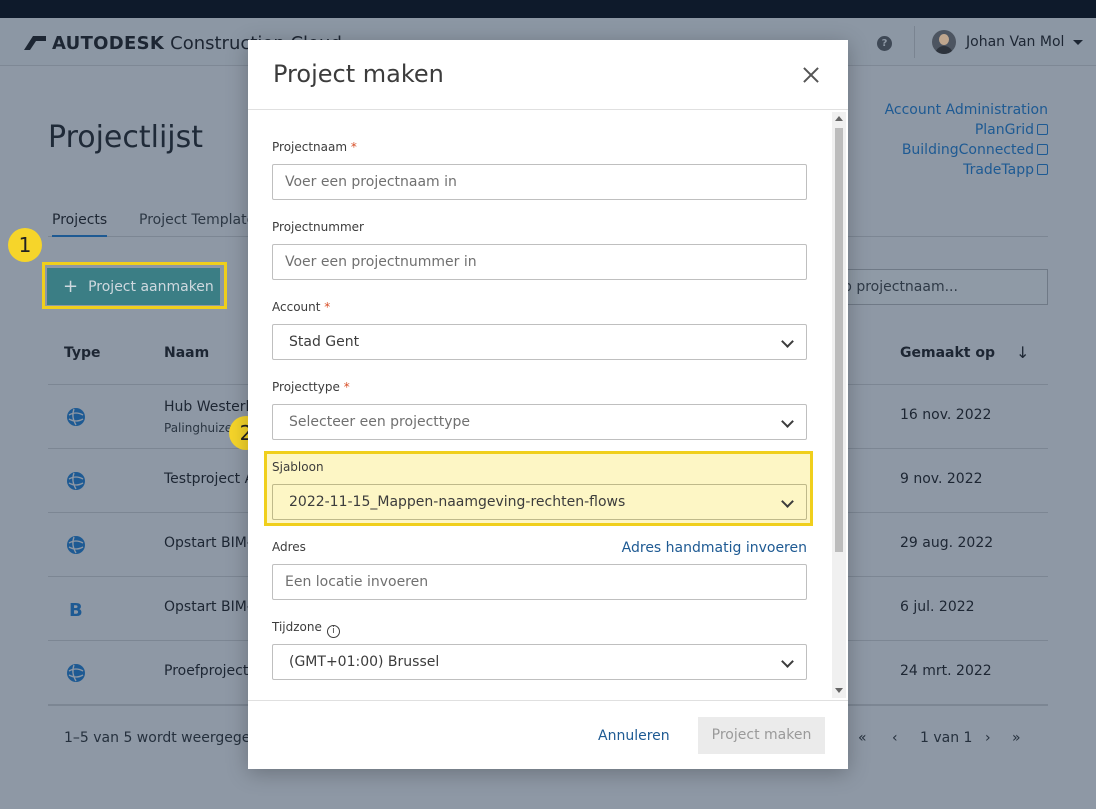 The width and height of the screenshot is (1096, 809). I want to click on row-date: 24 mrt. 2022, so click(946, 671).